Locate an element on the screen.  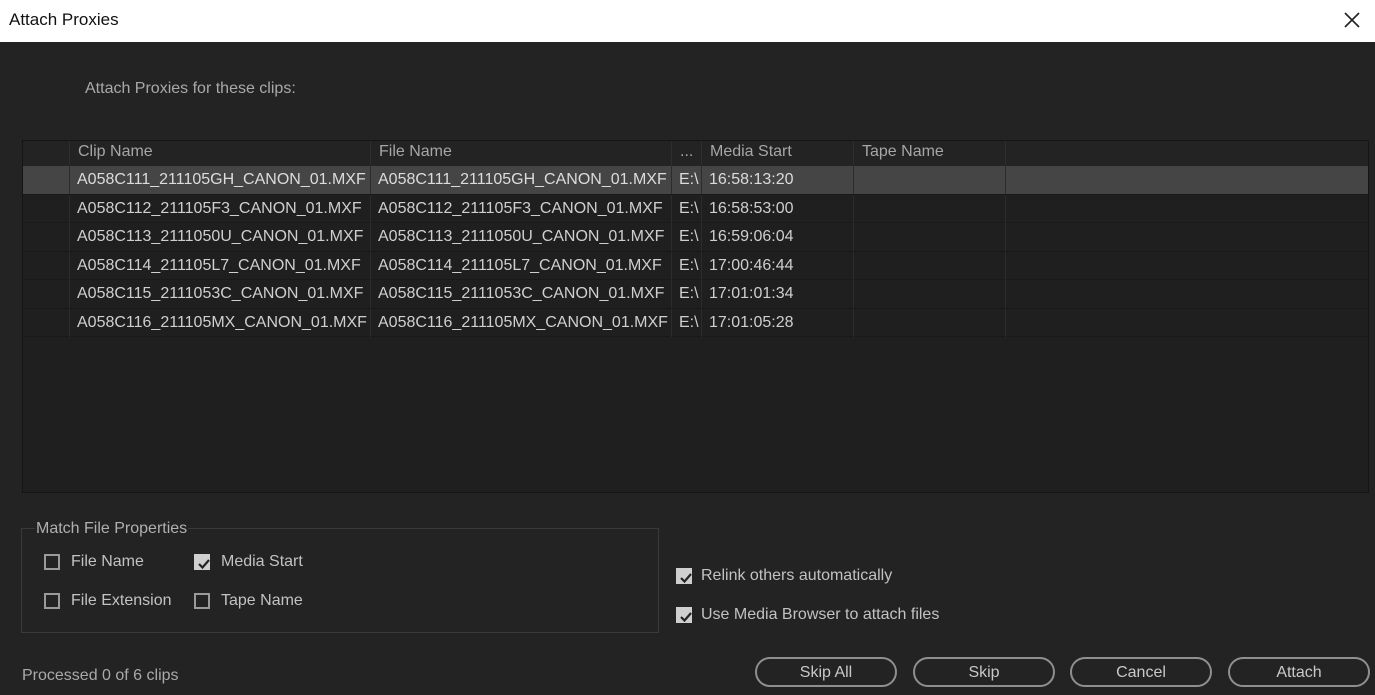
clip-name-cell: A058C111_211105GH_CANON_01.MXF is located at coordinates (219, 180).